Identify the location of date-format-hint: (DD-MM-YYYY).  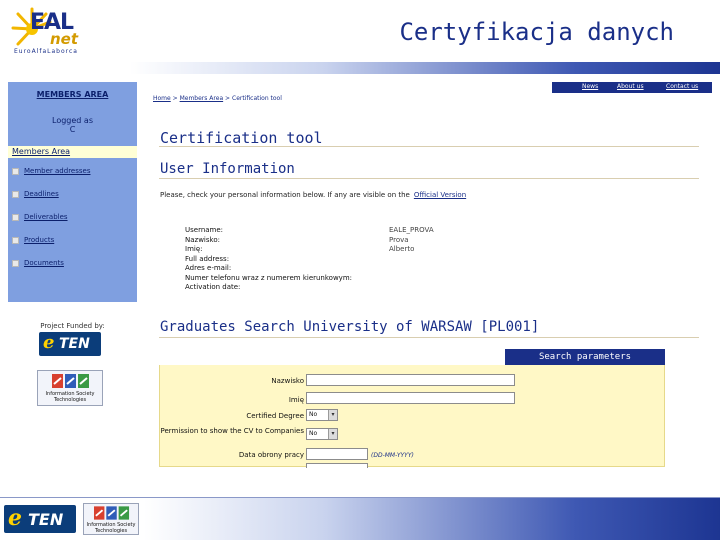
(392, 455).